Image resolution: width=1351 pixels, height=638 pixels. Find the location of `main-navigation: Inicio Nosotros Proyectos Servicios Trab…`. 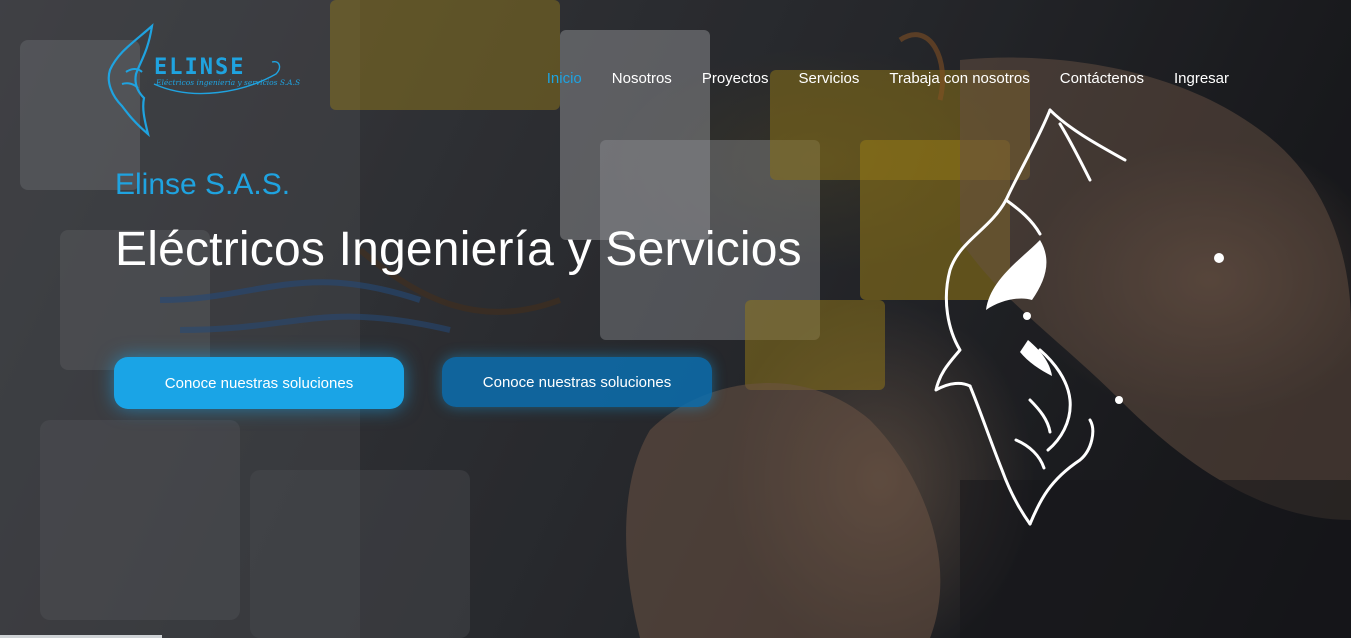

main-navigation: Inicio Nosotros Proyectos Servicios Trab… is located at coordinates (888, 78).